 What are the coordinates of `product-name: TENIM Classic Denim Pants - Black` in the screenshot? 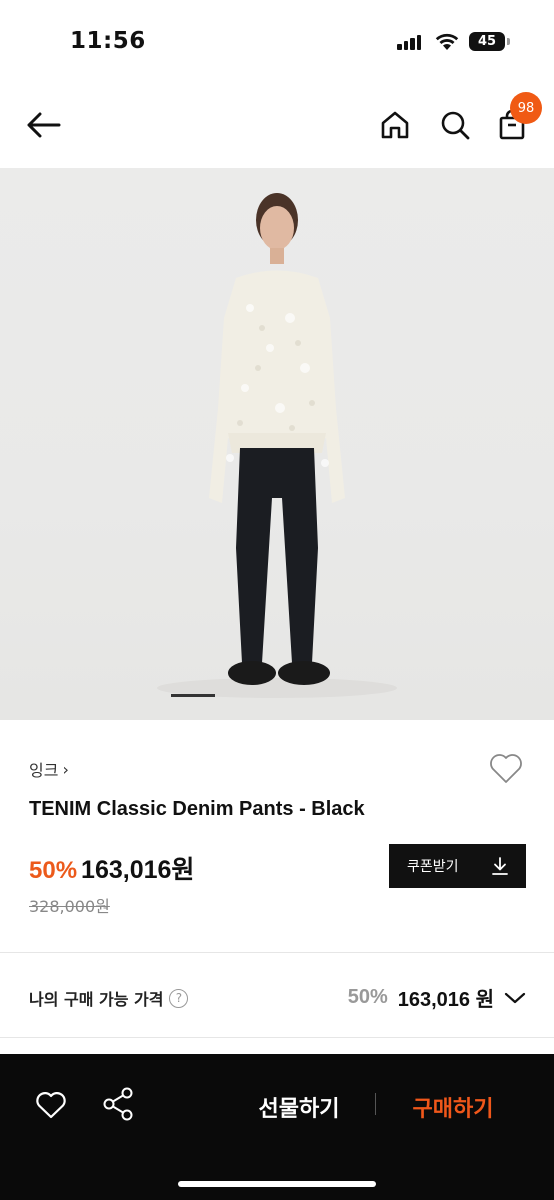 It's located at (197, 809).